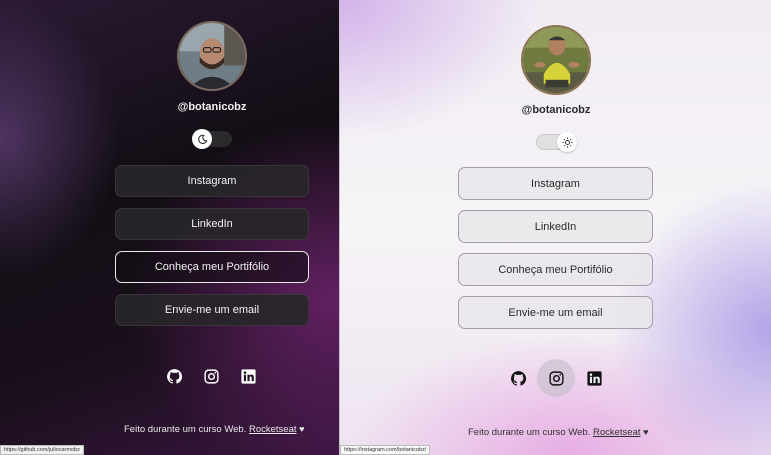 The width and height of the screenshot is (771, 455). What do you see at coordinates (202, 139) in the screenshot?
I see `moon-icon` at bounding box center [202, 139].